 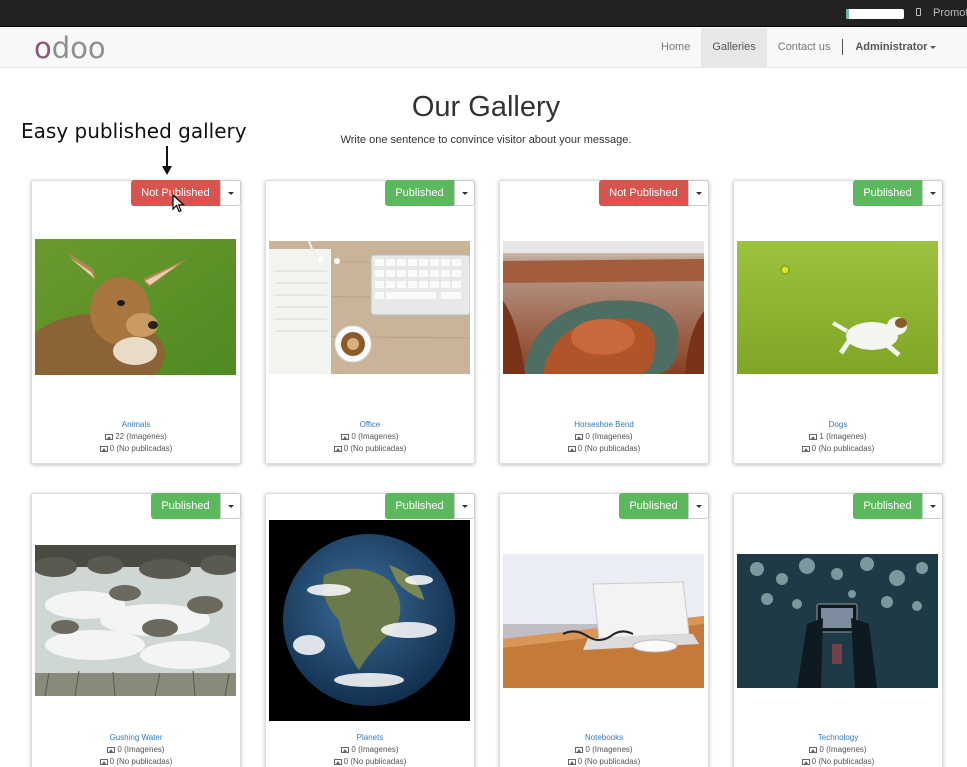 I want to click on nav-link-home: Home, so click(x=675, y=47).